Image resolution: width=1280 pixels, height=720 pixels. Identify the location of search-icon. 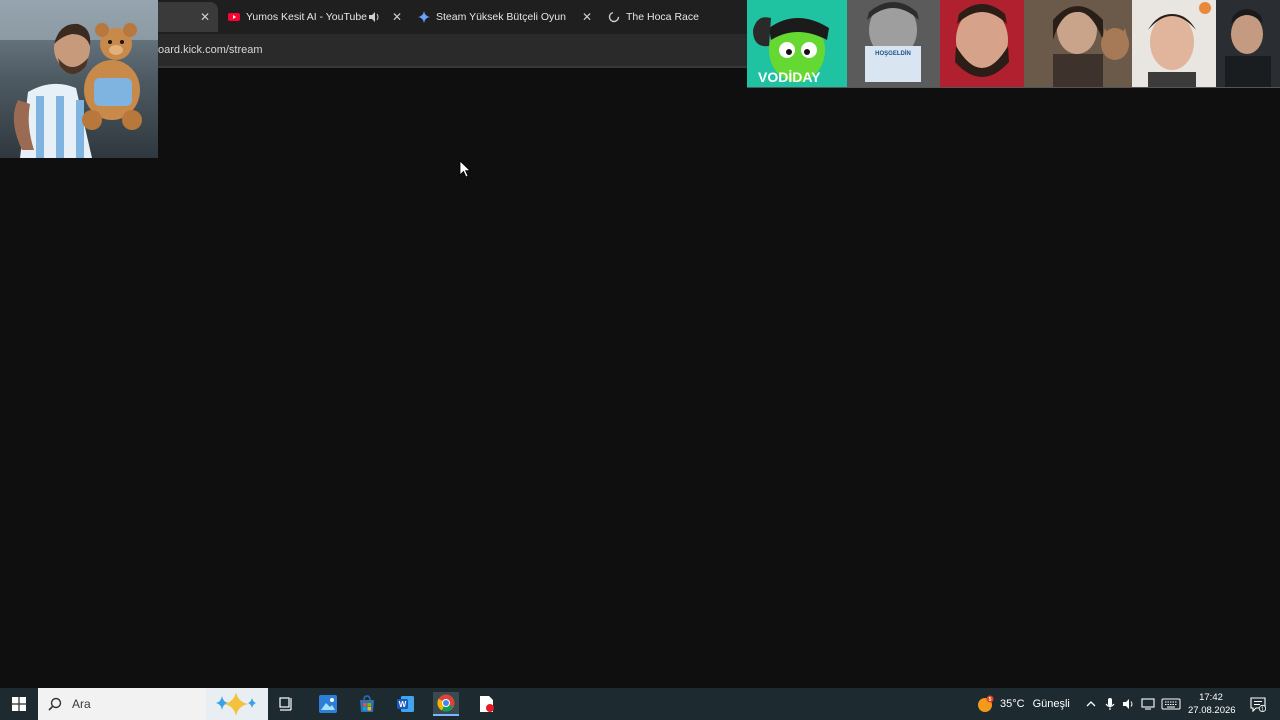
(55, 704).